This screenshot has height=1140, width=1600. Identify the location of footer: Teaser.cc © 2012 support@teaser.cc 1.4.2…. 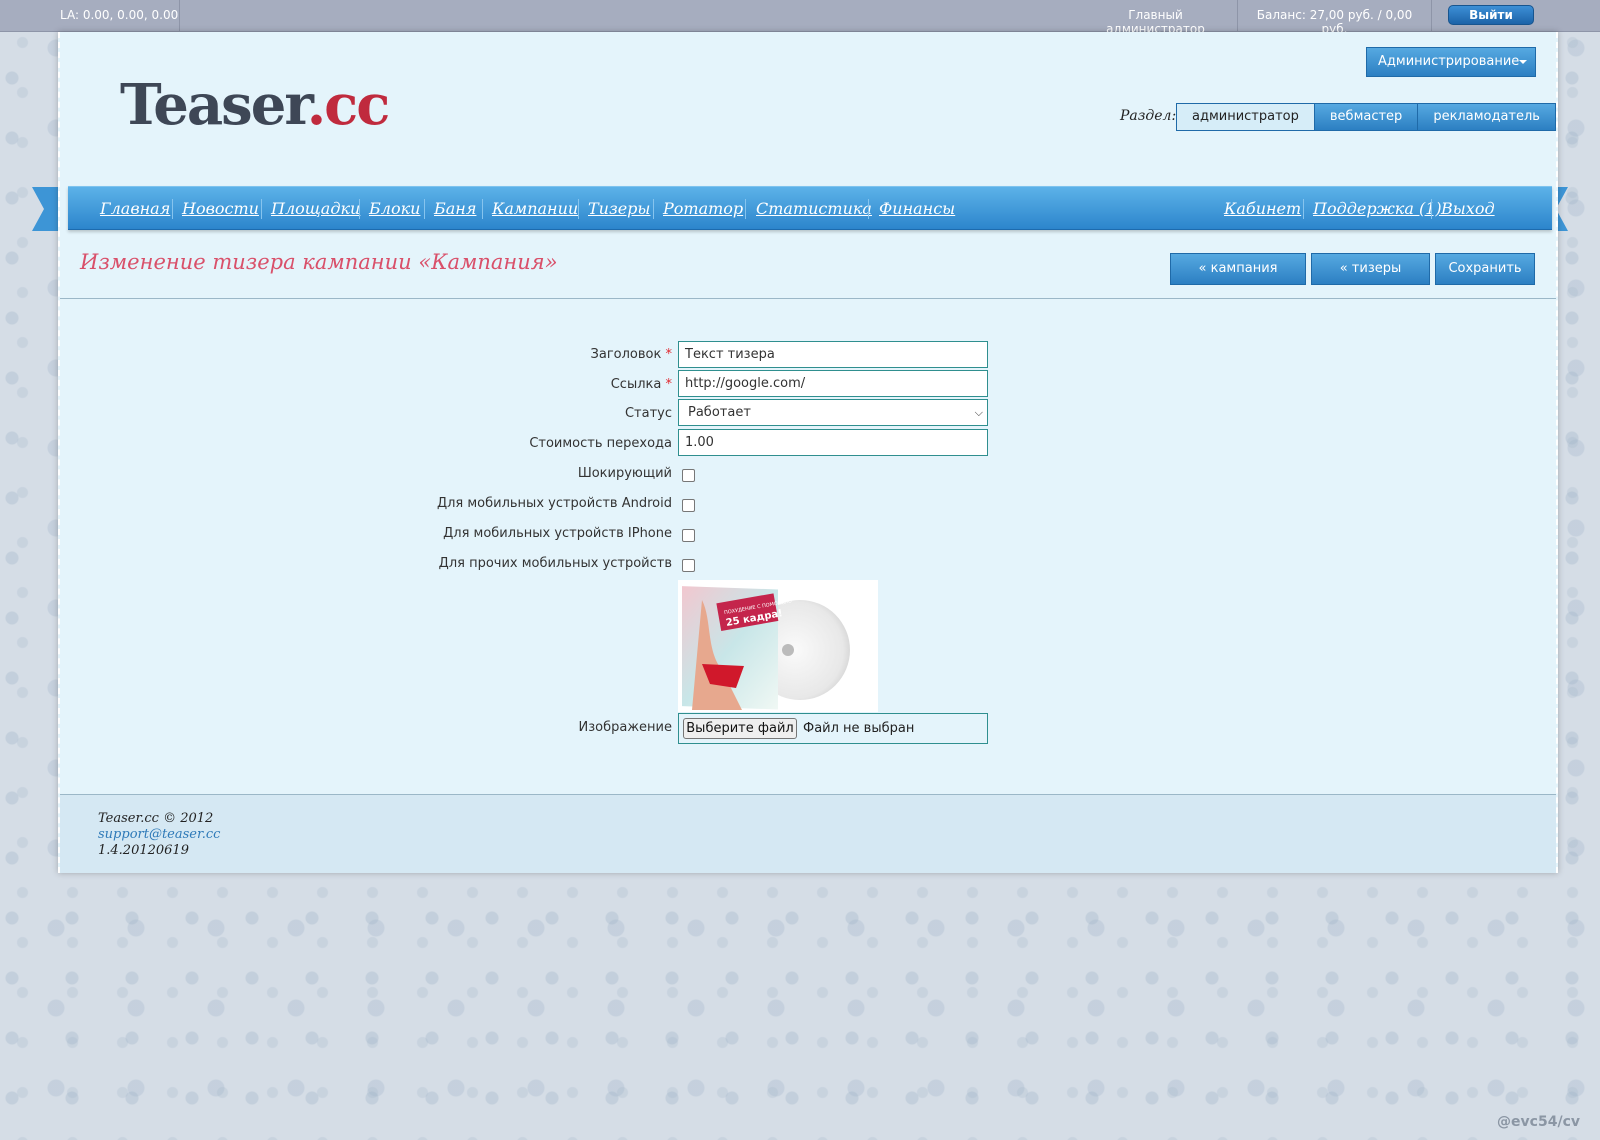
(808, 833).